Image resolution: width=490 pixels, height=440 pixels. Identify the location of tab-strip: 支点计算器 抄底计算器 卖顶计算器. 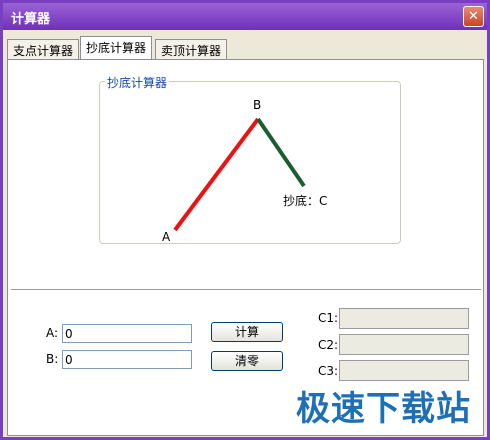
(247, 46).